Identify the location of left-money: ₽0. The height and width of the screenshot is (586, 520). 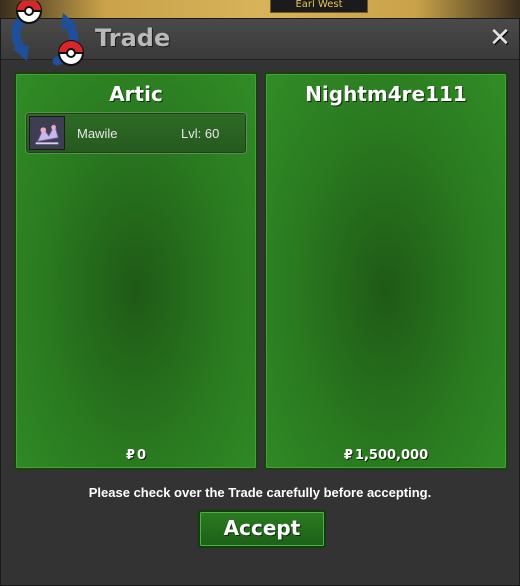
(136, 455).